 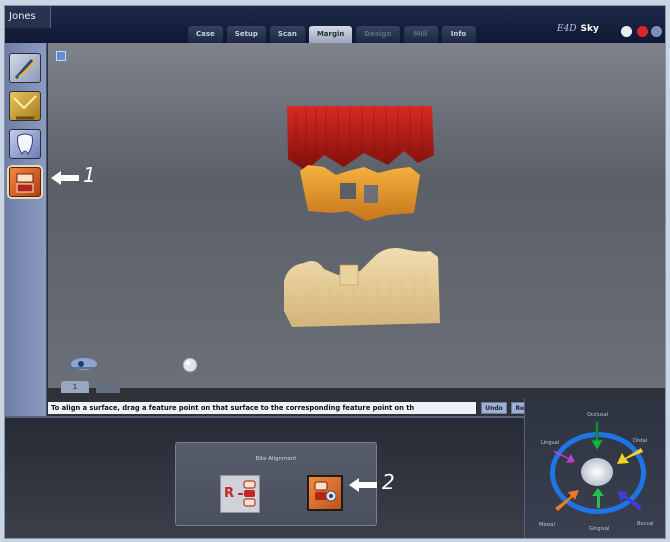 I want to click on patient-tab: Jones, so click(x=28, y=17).